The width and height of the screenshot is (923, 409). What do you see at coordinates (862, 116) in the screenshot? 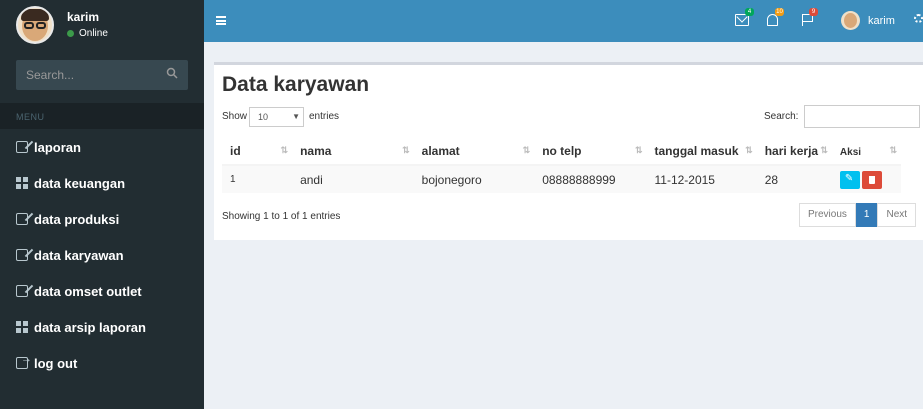
I see `table-search-input` at bounding box center [862, 116].